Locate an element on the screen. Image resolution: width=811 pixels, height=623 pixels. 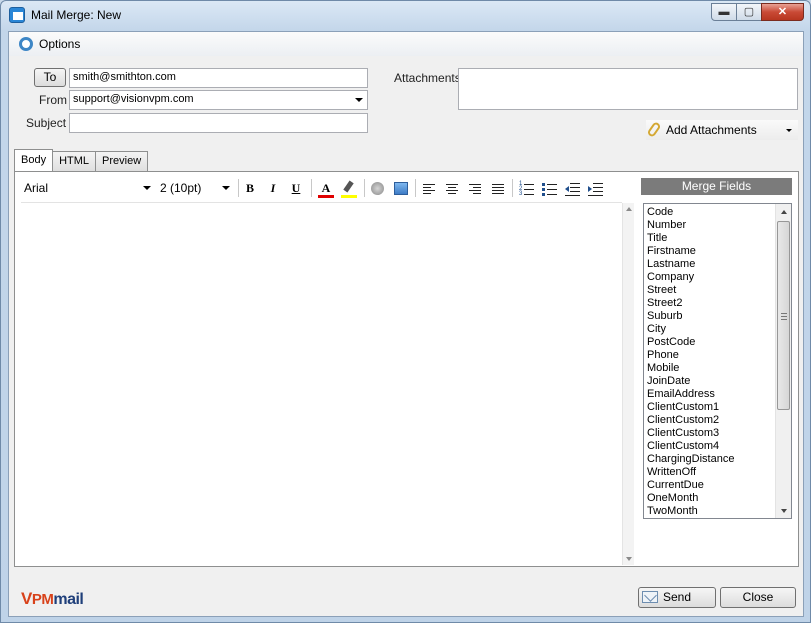
options-menu: Options is located at coordinates (406, 44).